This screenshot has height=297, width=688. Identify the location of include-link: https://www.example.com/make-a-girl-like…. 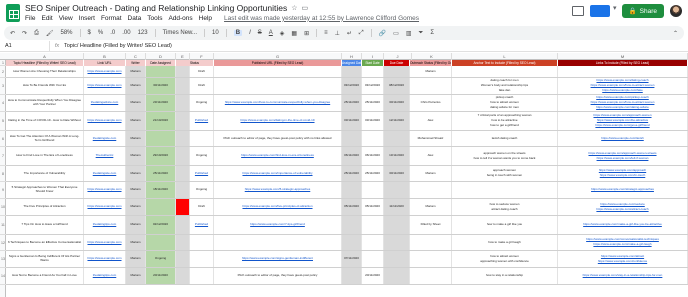
(622, 224).